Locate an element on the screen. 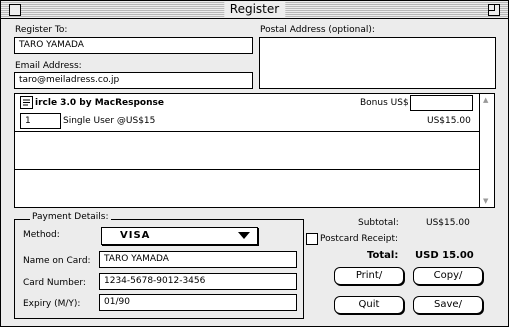  license-type: Single User @US$15 is located at coordinates (109, 121).